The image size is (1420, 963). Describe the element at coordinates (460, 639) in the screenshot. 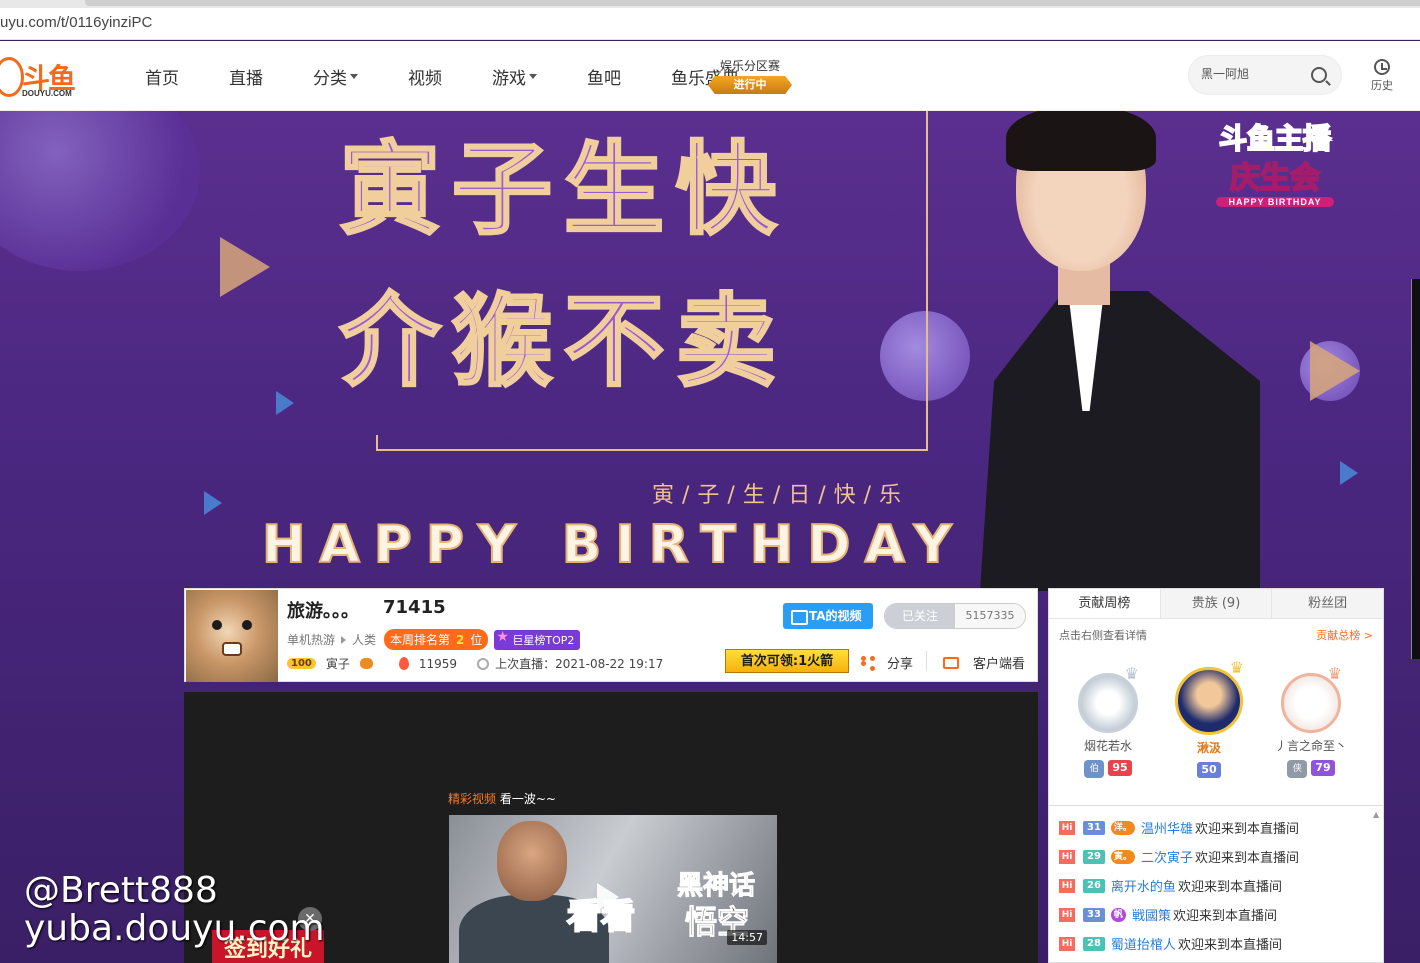

I see `weekly-rank-num: 2` at that location.